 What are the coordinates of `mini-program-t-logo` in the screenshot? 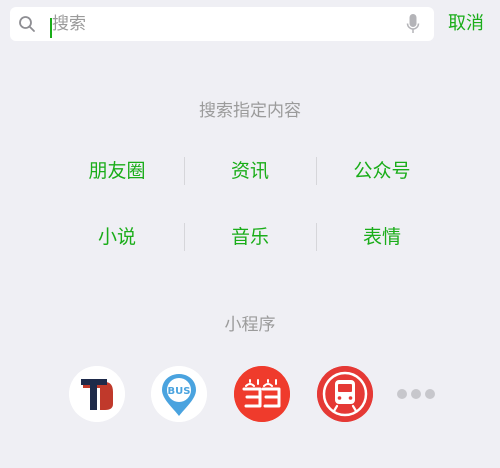 It's located at (97, 394).